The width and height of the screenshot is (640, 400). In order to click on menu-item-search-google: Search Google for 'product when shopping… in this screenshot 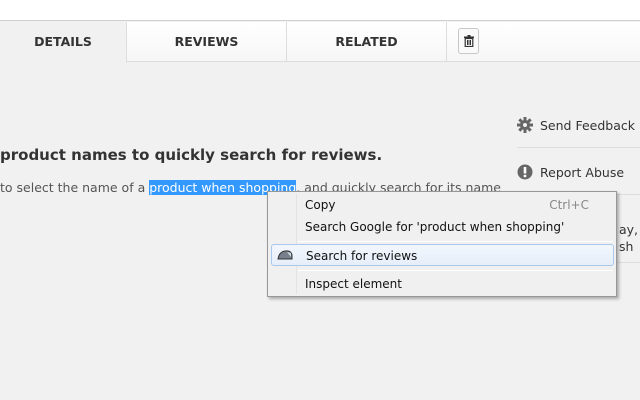, I will do `click(442, 227)`.